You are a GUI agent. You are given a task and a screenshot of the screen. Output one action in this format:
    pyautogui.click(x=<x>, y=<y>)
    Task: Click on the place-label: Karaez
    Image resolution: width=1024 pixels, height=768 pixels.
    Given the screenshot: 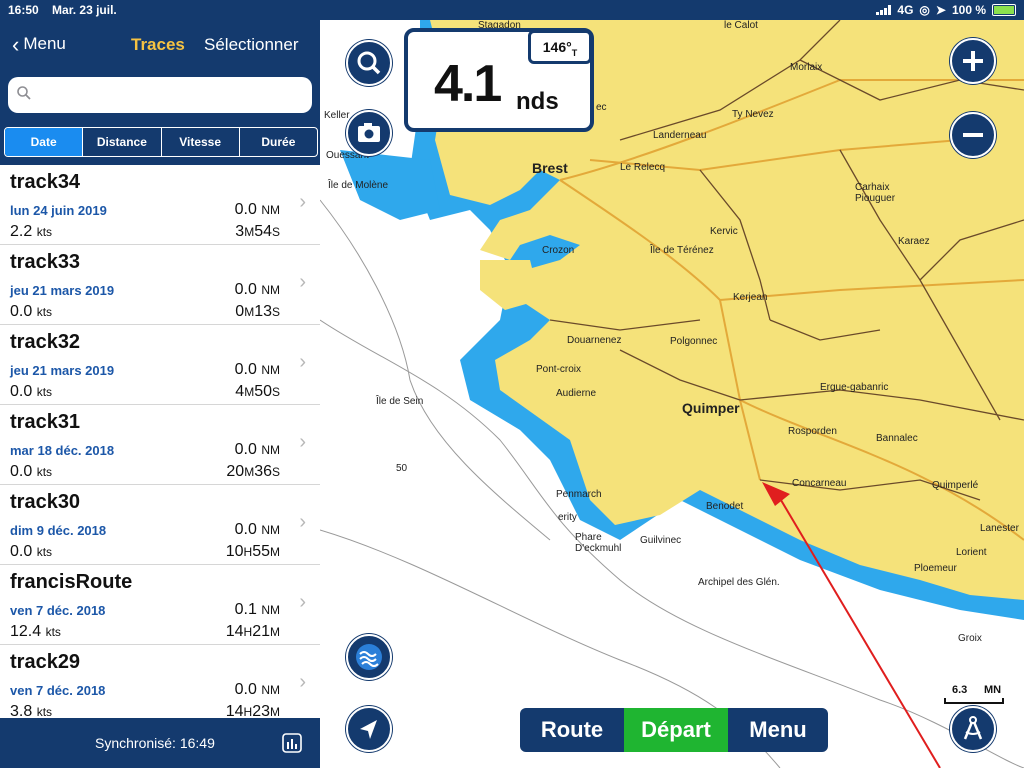 What is the action you would take?
    pyautogui.click(x=914, y=241)
    